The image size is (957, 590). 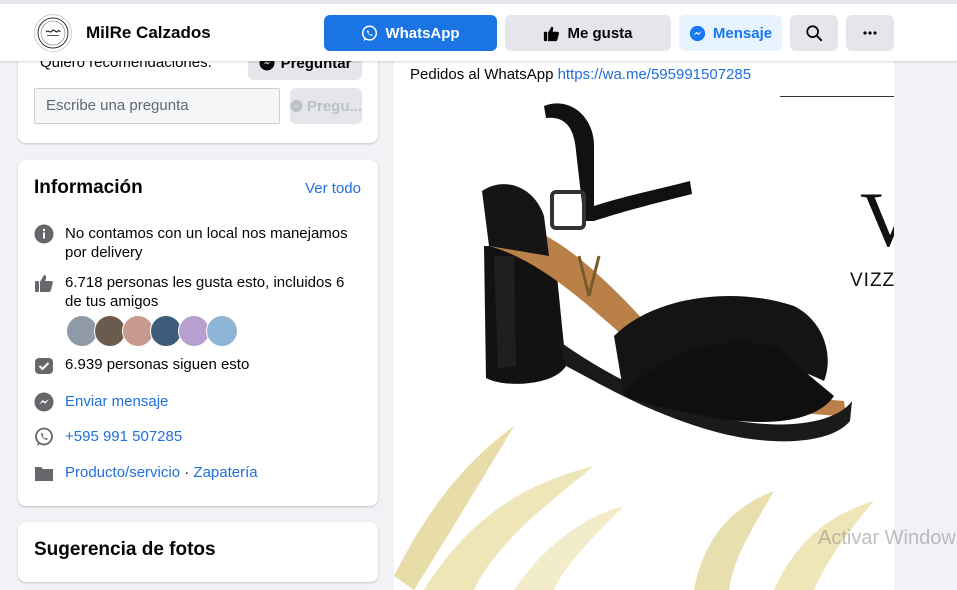 What do you see at coordinates (742, 33) in the screenshot?
I see `message-button-label: Mensaje` at bounding box center [742, 33].